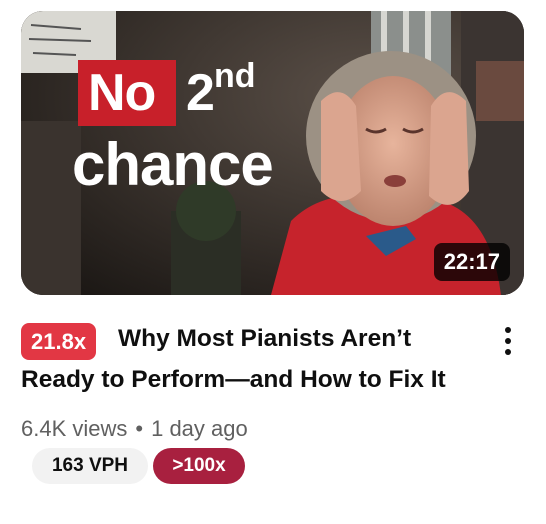  I want to click on overlay-word-no: No, so click(122, 93).